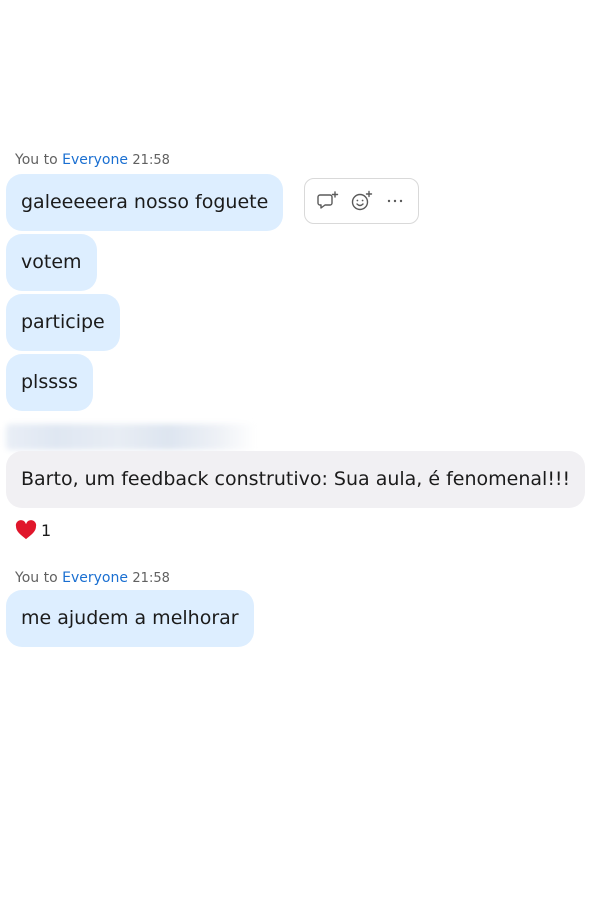 The width and height of the screenshot is (600, 900). What do you see at coordinates (51, 262) in the screenshot?
I see `chat-message: votem` at bounding box center [51, 262].